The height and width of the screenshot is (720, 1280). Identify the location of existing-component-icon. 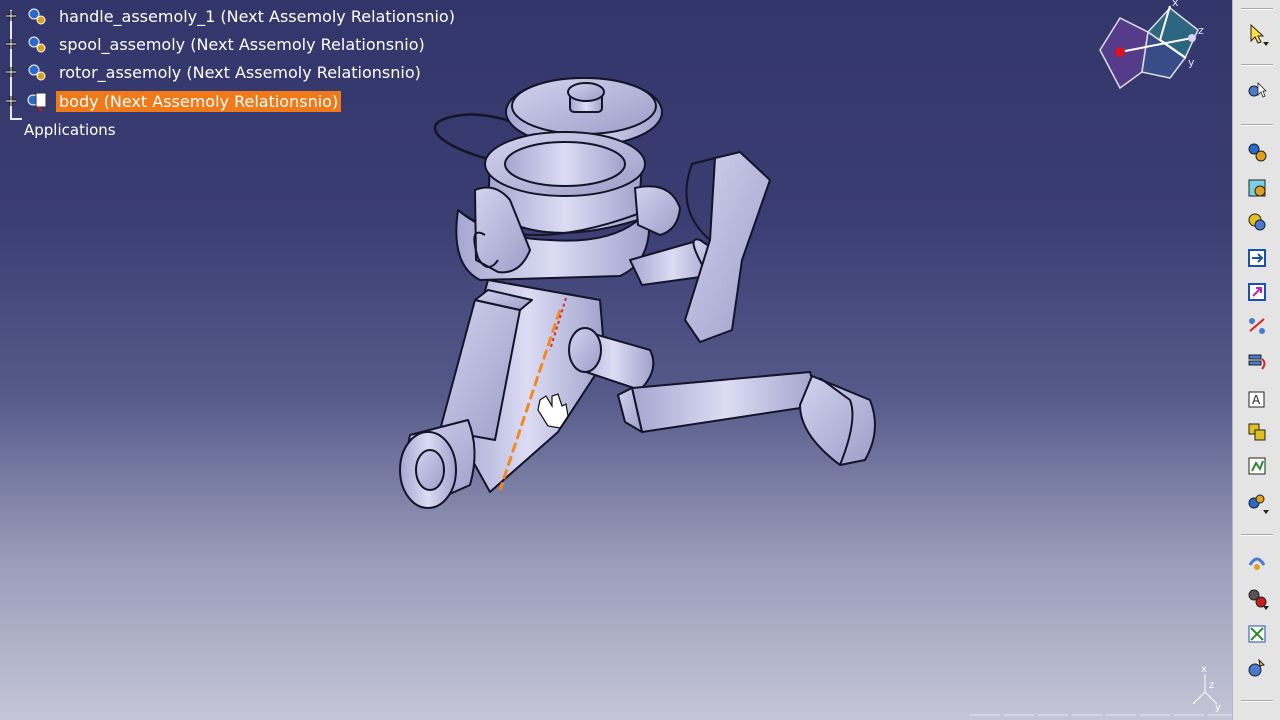
(1257, 188).